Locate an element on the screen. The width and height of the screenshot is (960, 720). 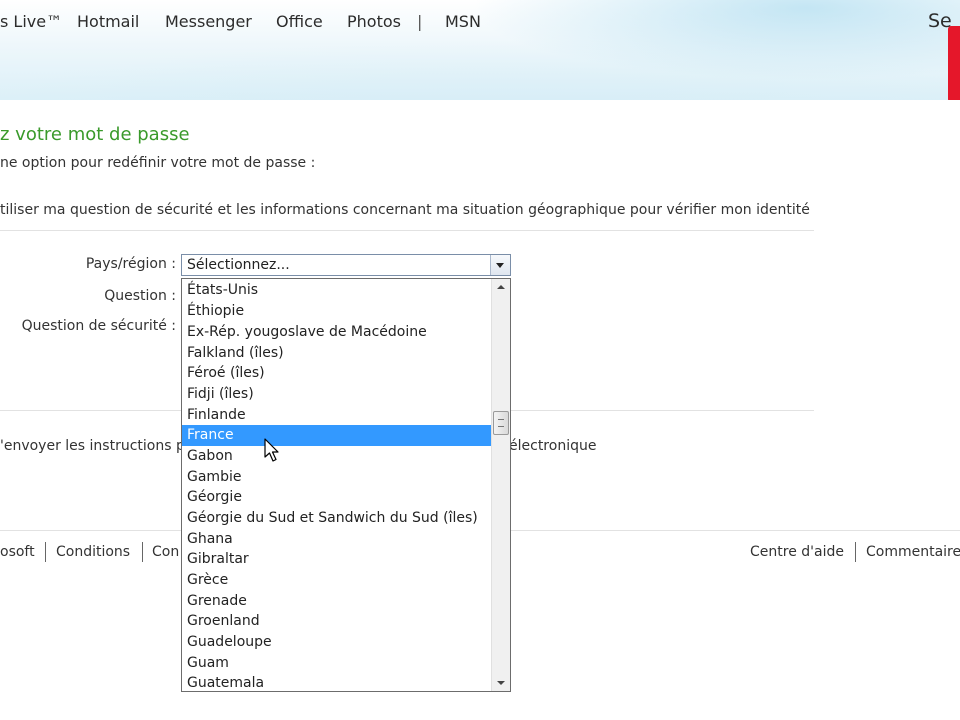
scroll-up-arrow-icon is located at coordinates (500, 287).